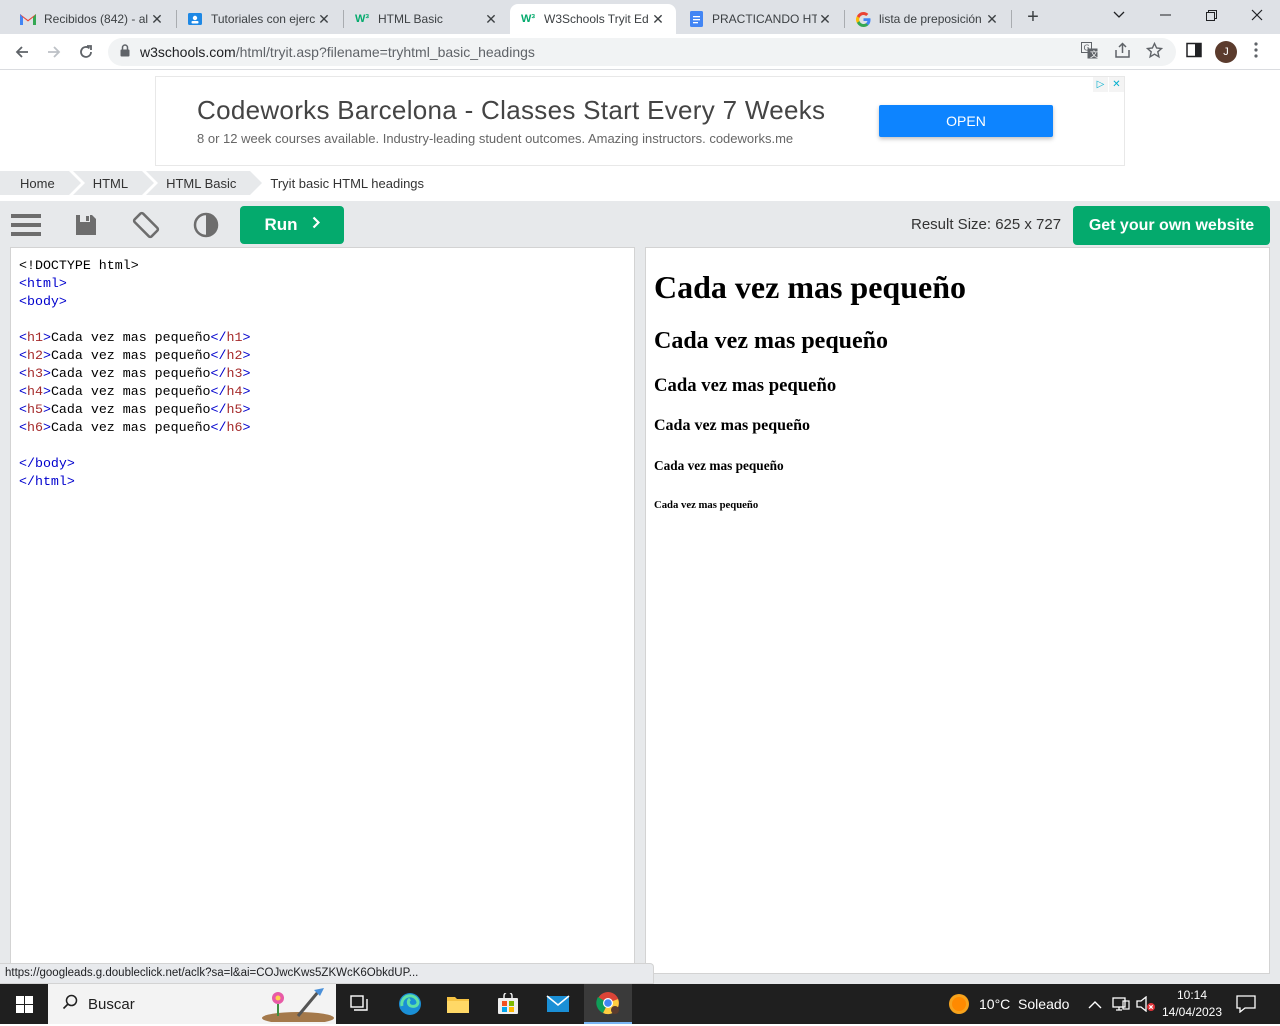 This screenshot has width=1280, height=1026. I want to click on adchoices-icon: ▷, so click(1100, 84).